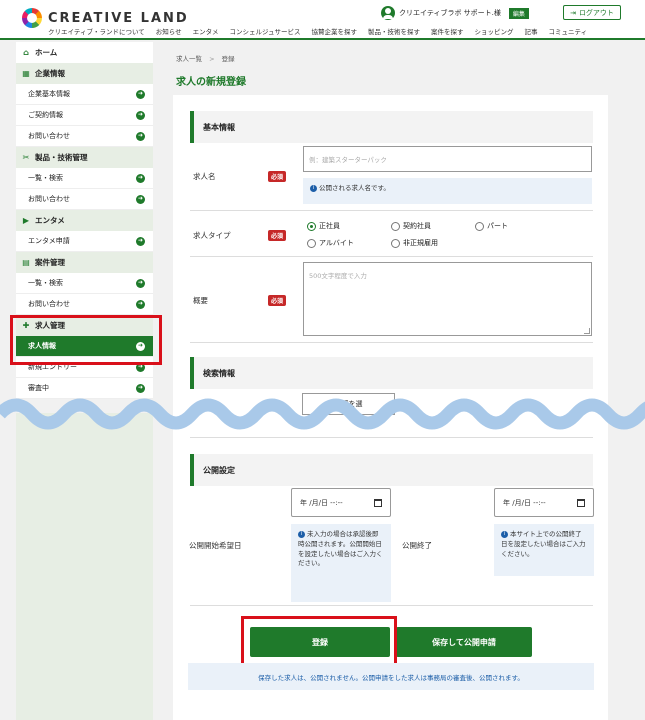 The height and width of the screenshot is (720, 645). Describe the element at coordinates (215, 545) in the screenshot. I see `start-date-label: 公開開始希望日` at that location.